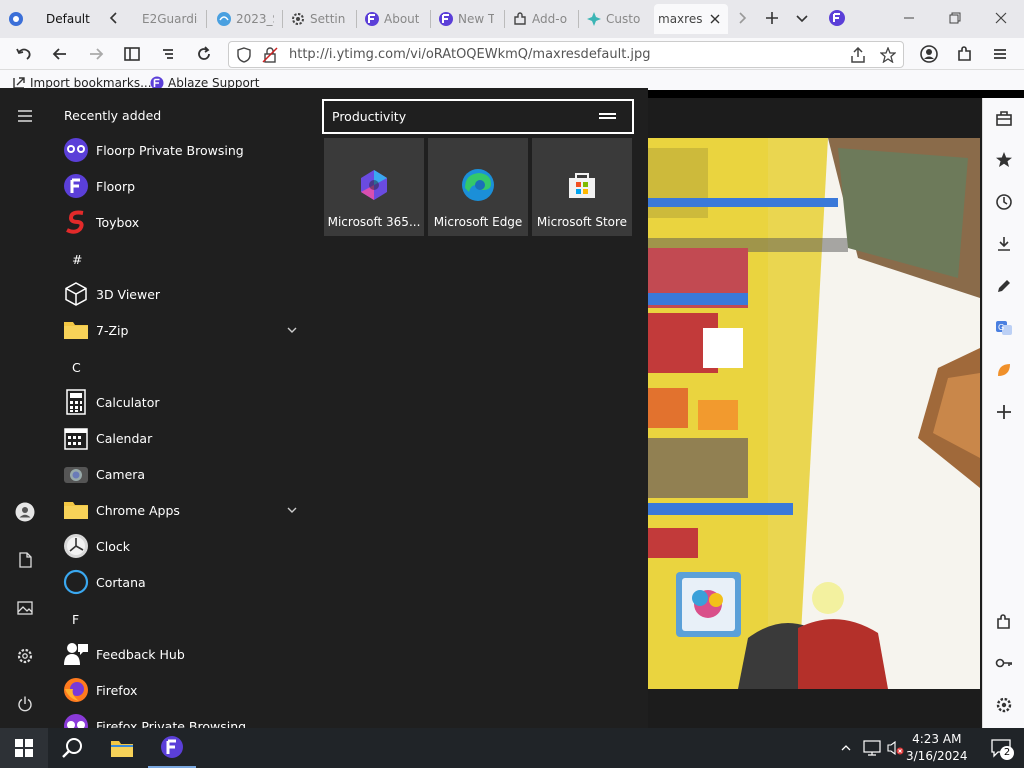 The image size is (1024, 768). Describe the element at coordinates (715, 19) in the screenshot. I see `close-tab-icon` at that location.